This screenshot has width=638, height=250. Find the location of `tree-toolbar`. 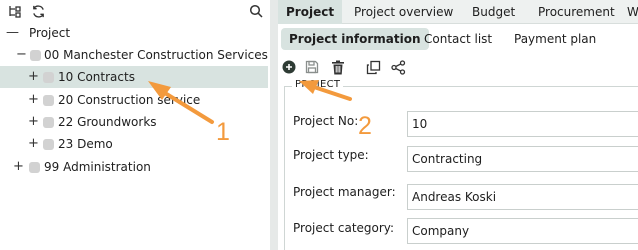

tree-toolbar is located at coordinates (135, 11).